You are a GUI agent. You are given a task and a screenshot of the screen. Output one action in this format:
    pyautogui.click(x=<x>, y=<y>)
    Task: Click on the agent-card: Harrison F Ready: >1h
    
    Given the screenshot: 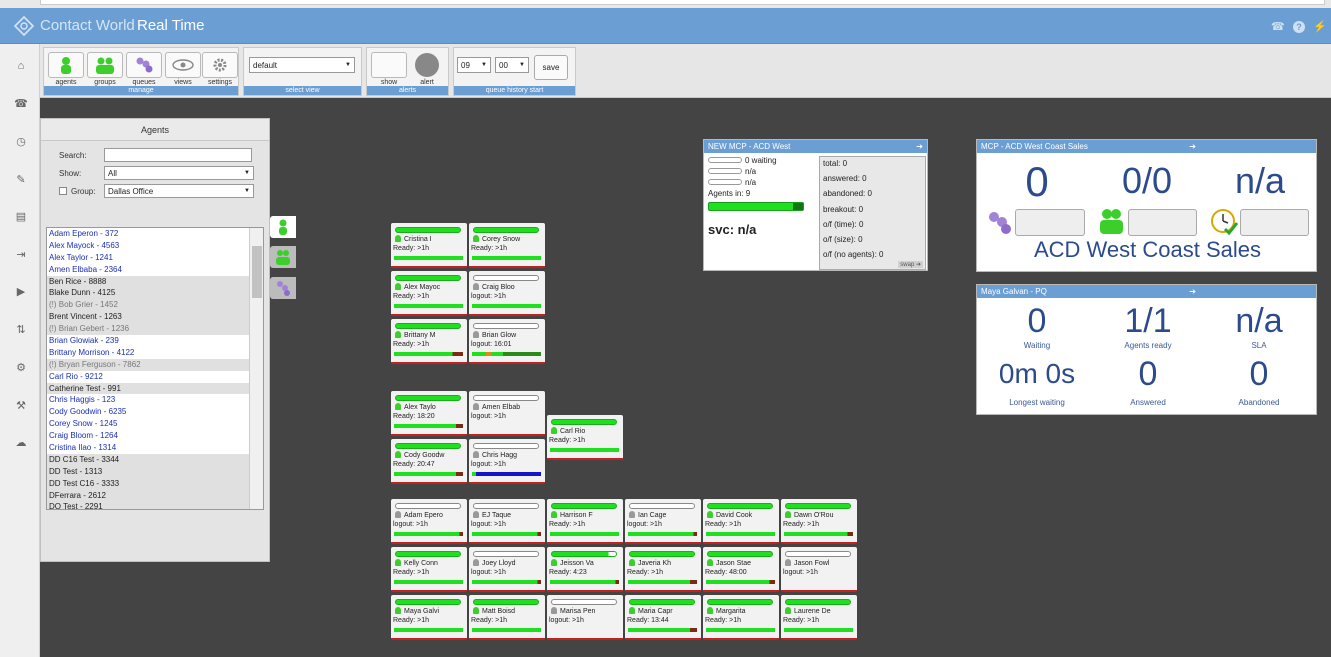 What is the action you would take?
    pyautogui.click(x=585, y=521)
    